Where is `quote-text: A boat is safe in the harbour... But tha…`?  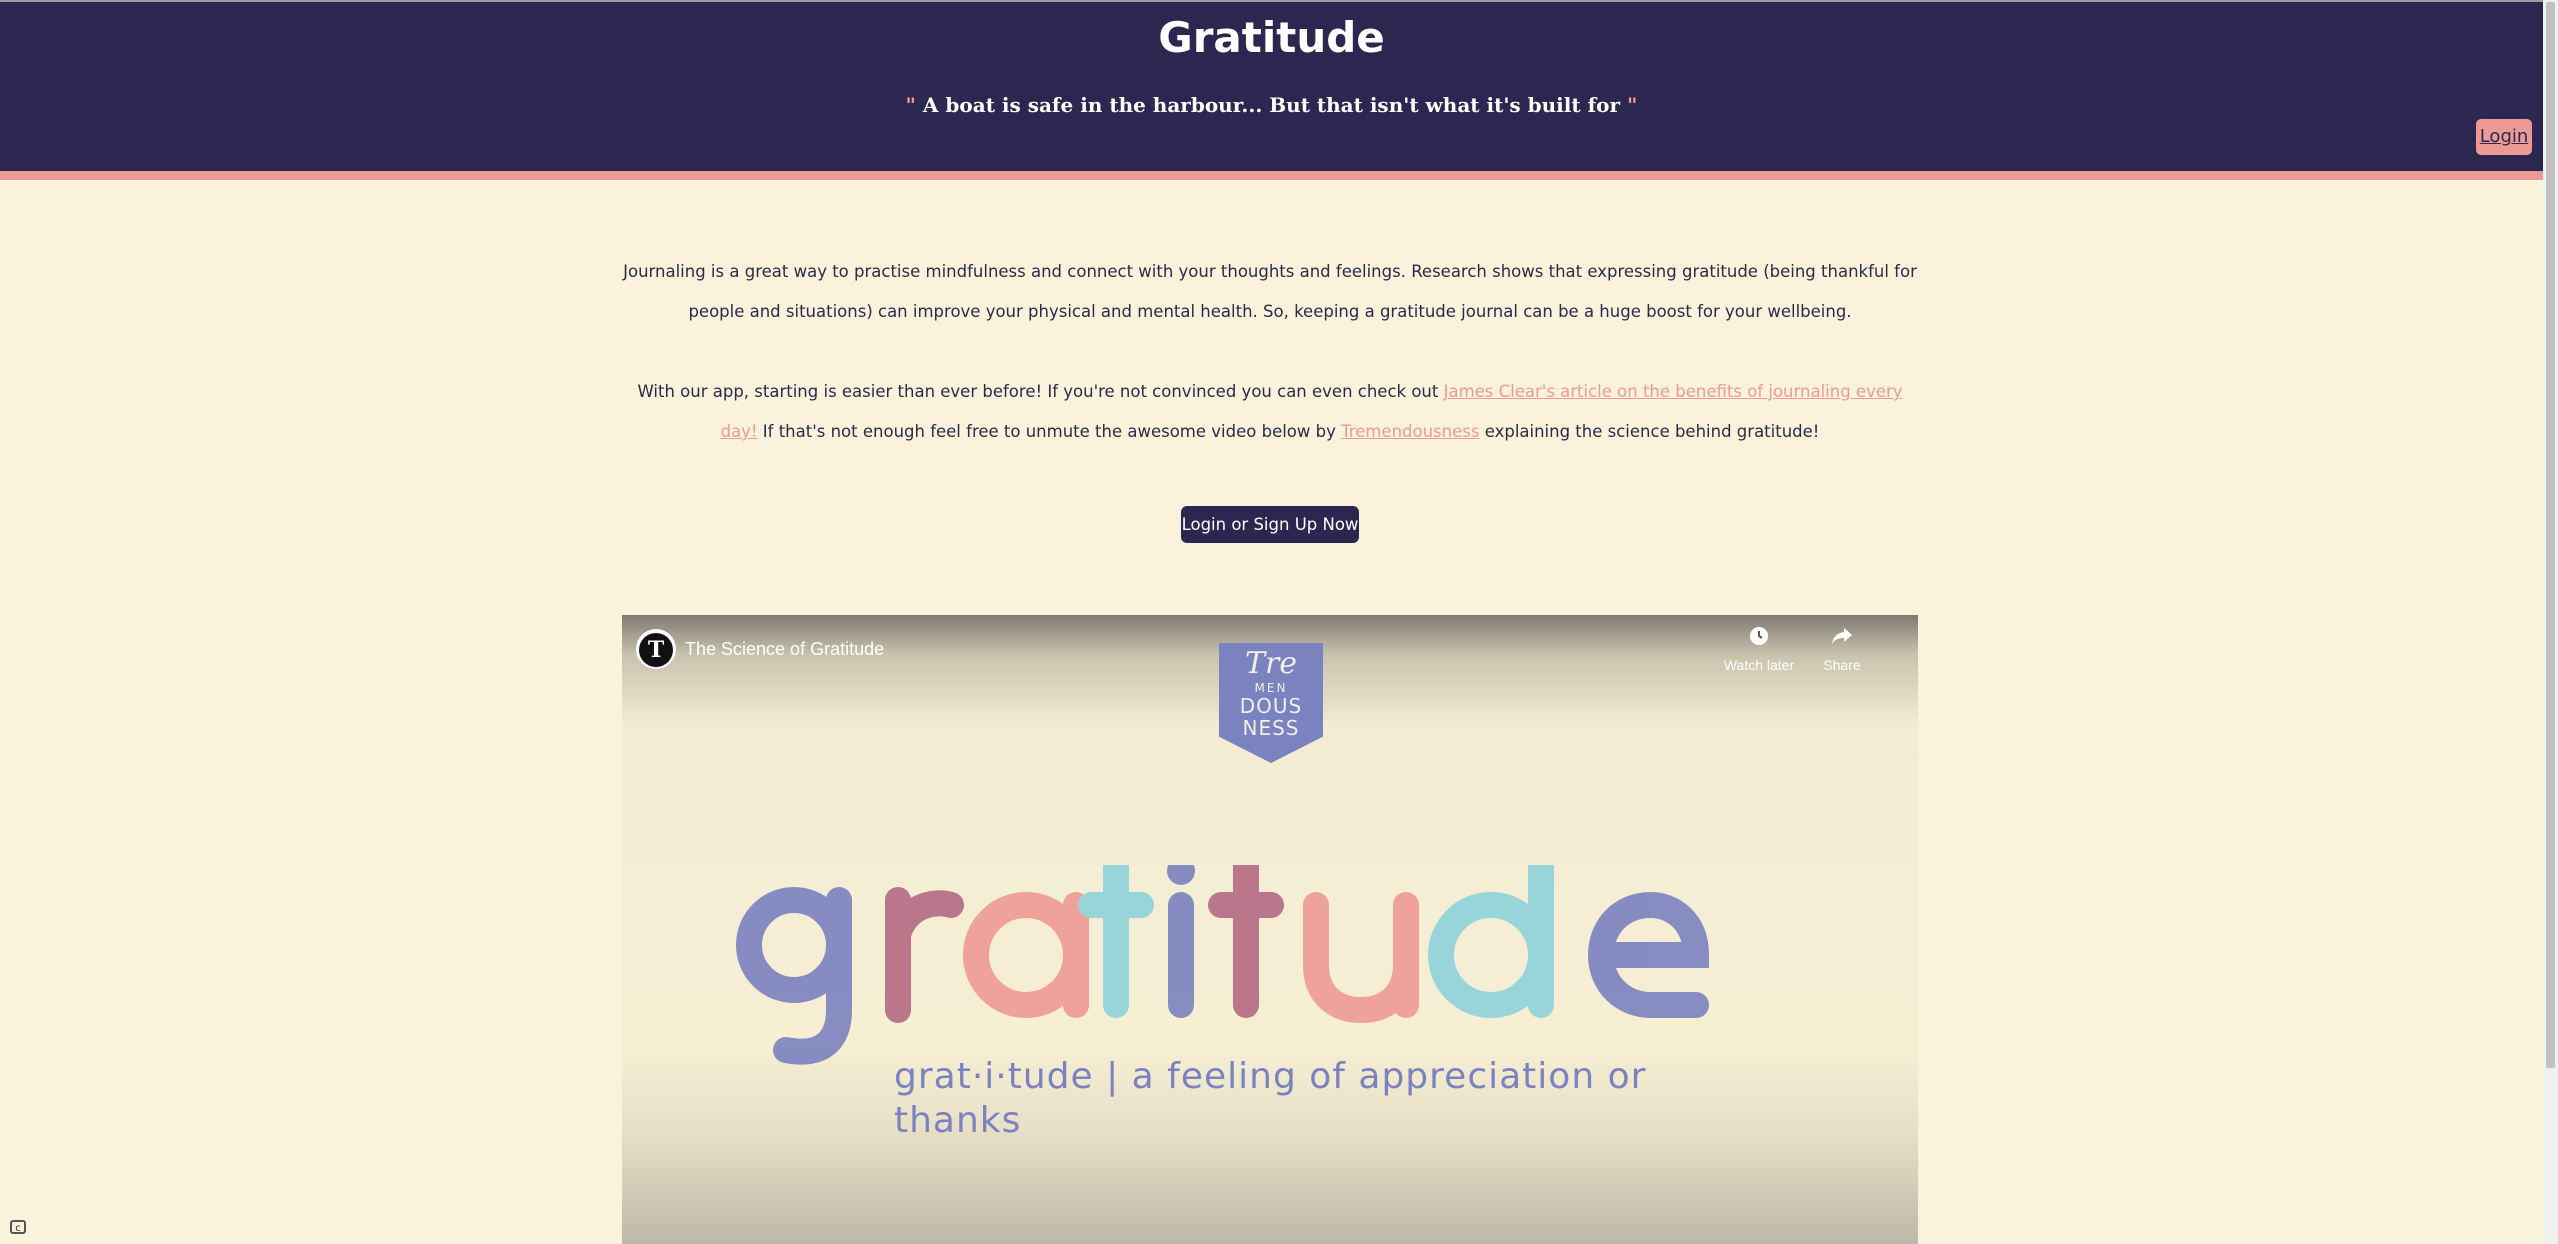
quote-text: A boat is safe in the harbour... But tha… is located at coordinates (1271, 105).